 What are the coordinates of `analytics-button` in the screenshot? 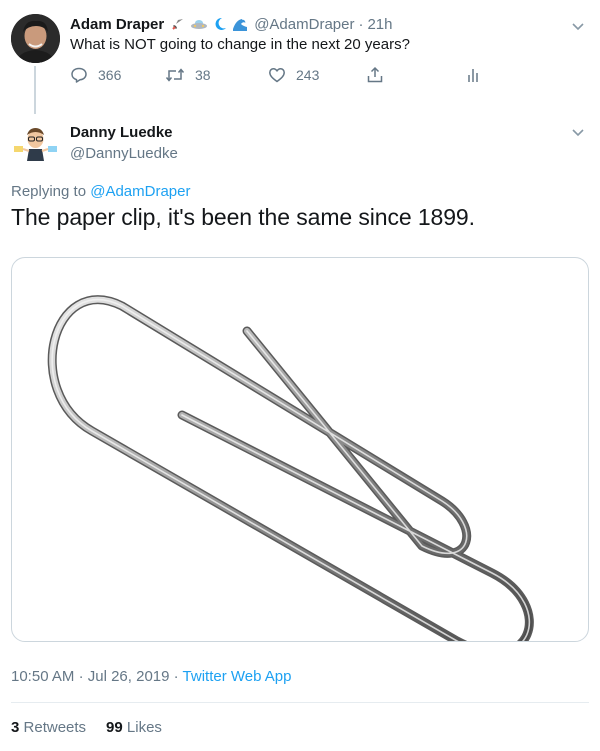 It's located at (474, 75).